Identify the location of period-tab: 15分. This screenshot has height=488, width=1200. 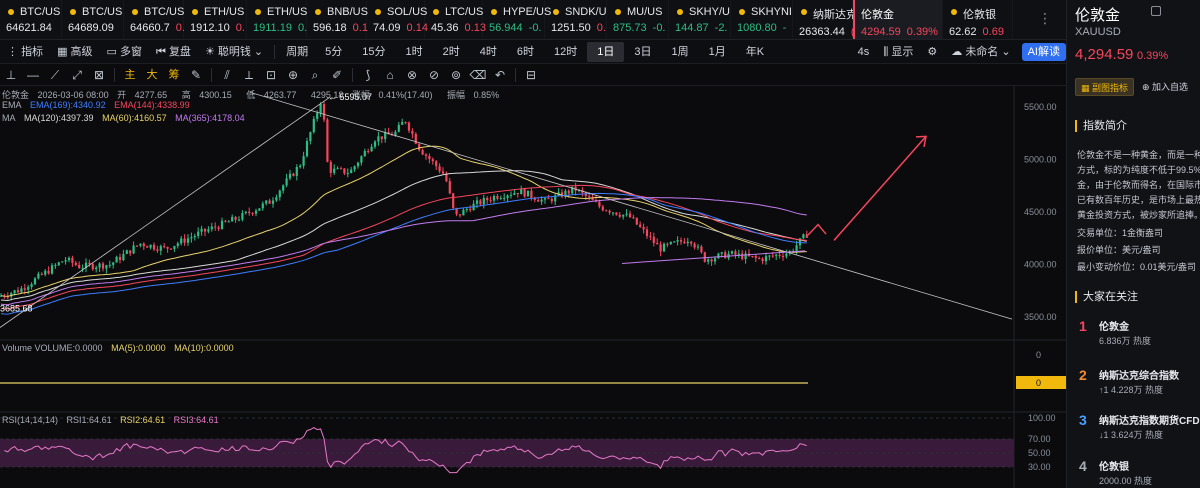
(373, 52).